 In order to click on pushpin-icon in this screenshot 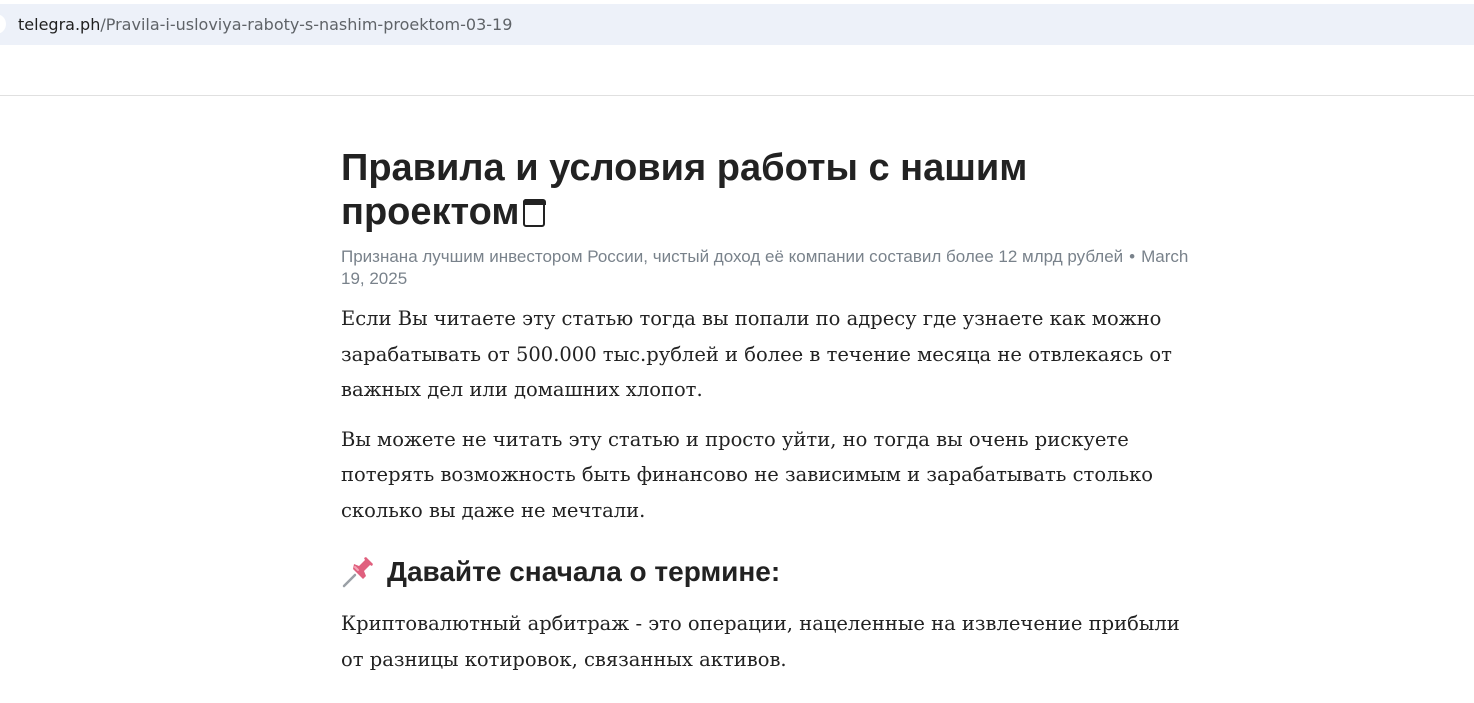, I will do `click(357, 572)`.